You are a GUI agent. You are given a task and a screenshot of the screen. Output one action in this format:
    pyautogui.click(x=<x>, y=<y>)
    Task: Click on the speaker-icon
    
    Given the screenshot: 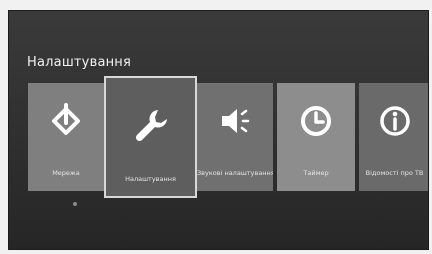 What is the action you would take?
    pyautogui.click(x=236, y=121)
    